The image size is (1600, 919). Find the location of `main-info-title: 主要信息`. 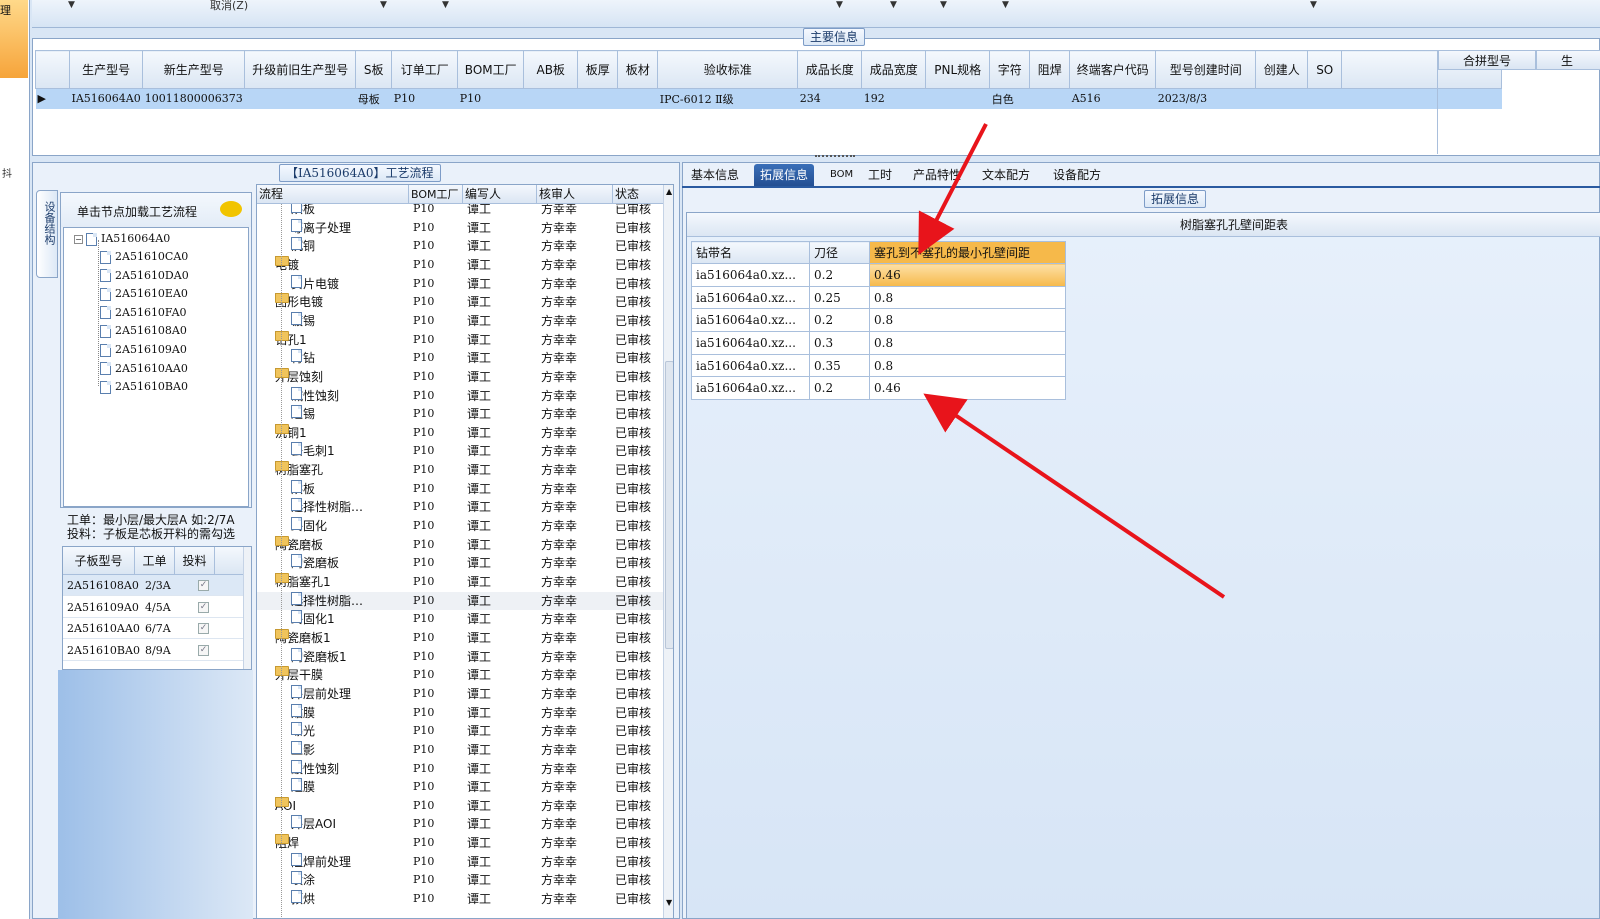

main-info-title: 主要信息 is located at coordinates (834, 37).